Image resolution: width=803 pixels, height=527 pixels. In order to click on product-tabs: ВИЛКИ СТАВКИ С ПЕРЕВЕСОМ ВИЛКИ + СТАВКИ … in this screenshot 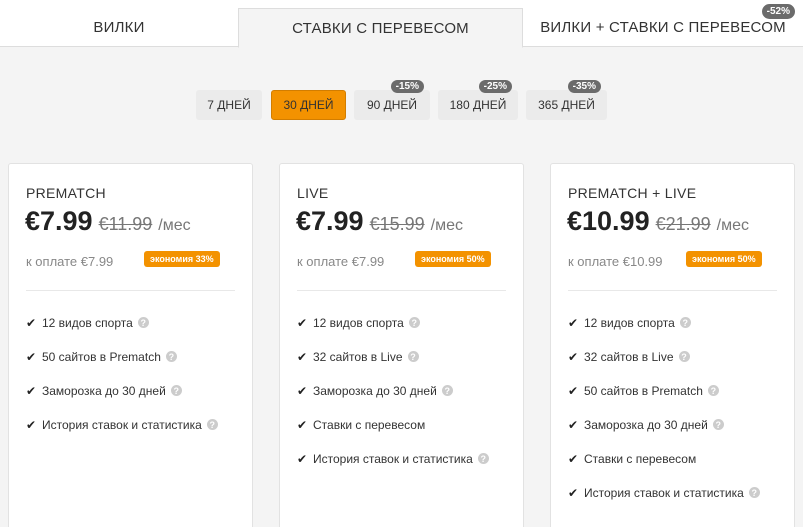, I will do `click(401, 24)`.